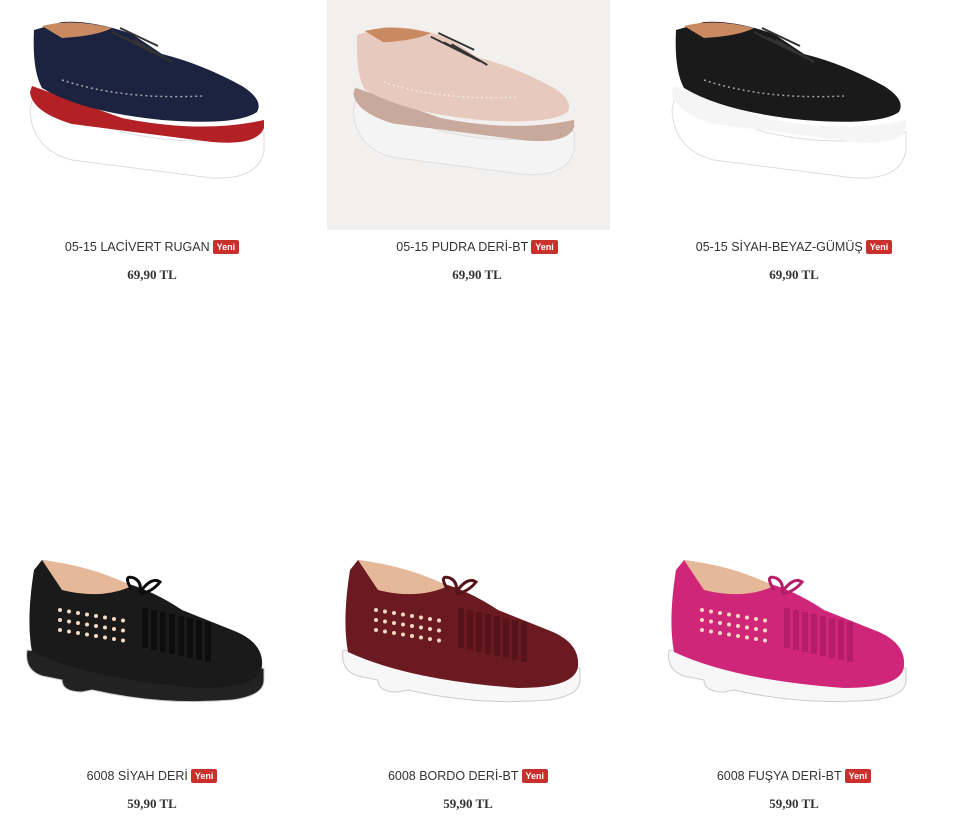 This screenshot has height=826, width=954. I want to click on product-card: 05-15 PUDRA DERİ-BT Yeni 69,90 TL, so click(477, 145).